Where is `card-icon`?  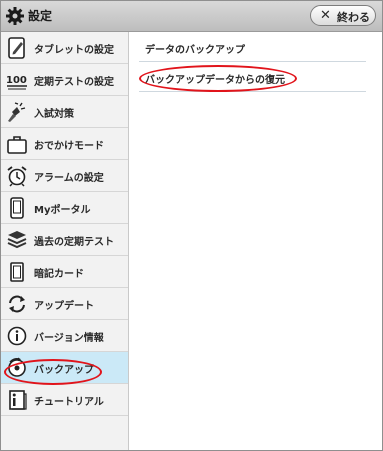
card-icon is located at coordinates (17, 272).